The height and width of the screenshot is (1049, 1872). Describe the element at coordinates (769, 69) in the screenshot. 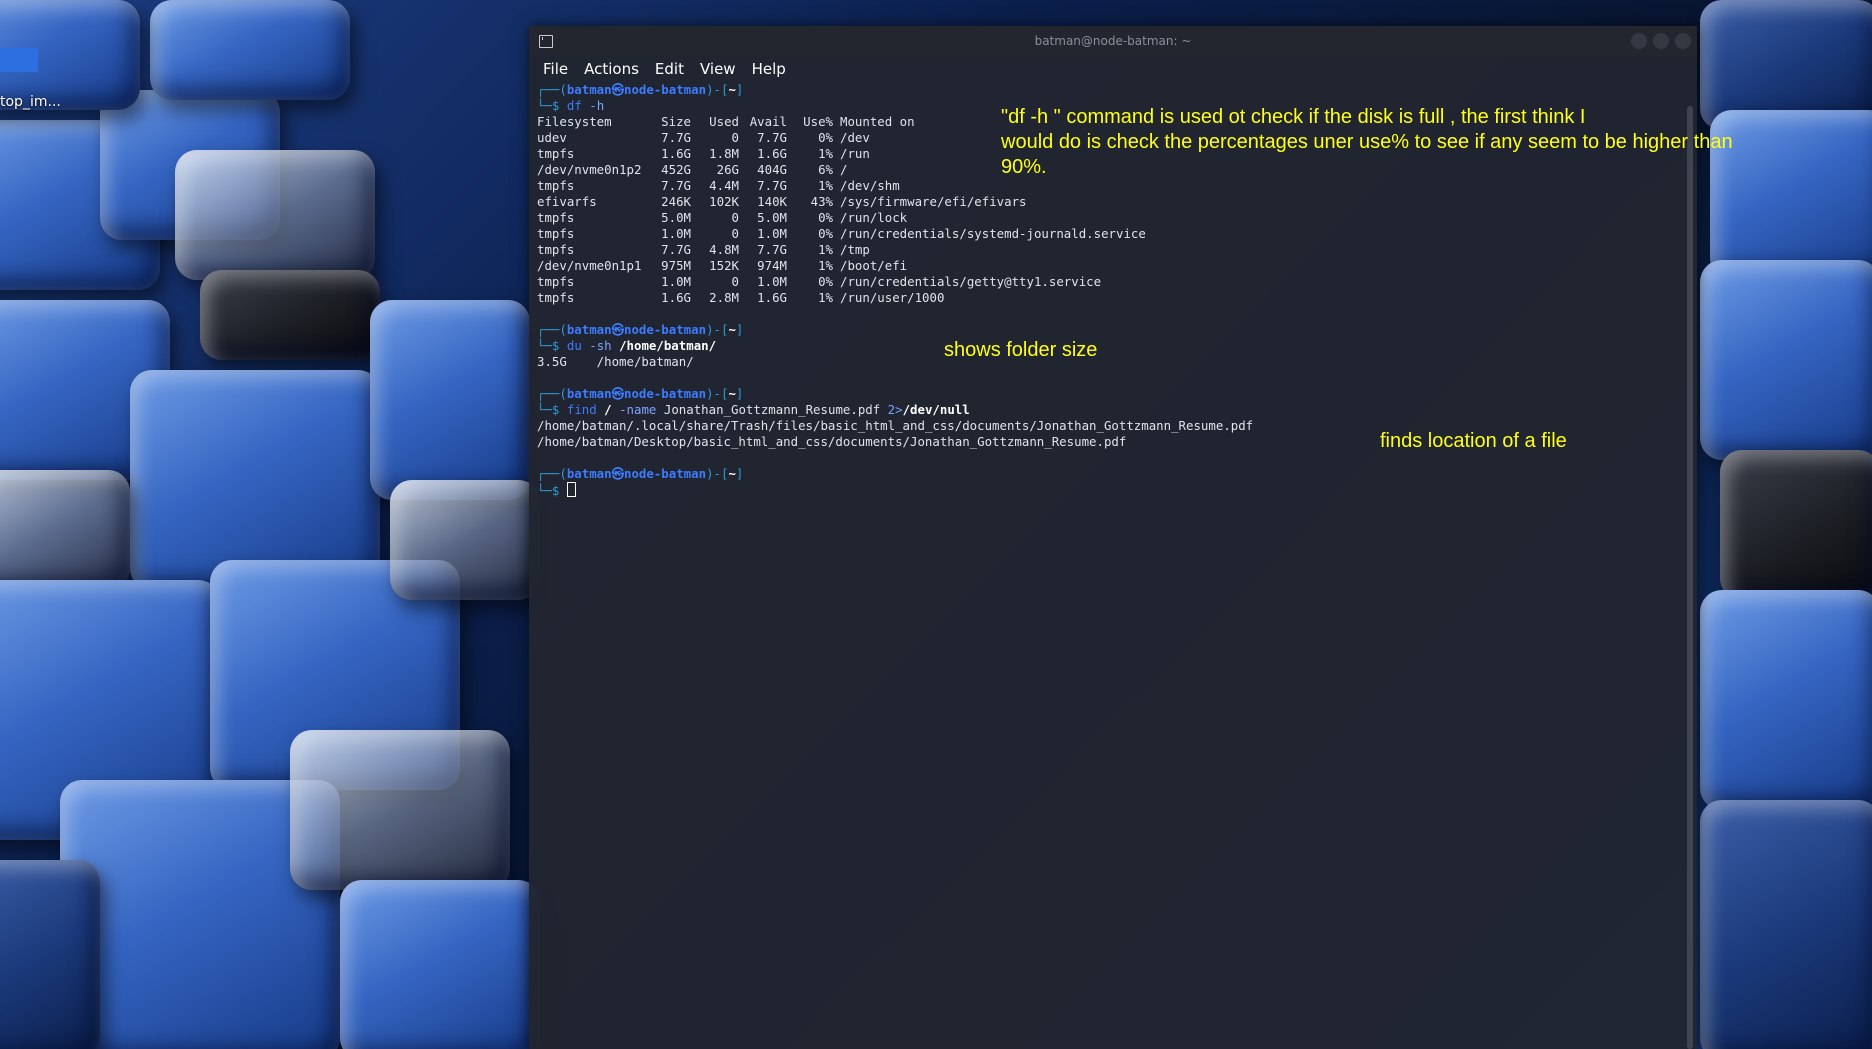

I see `menu-help: Help` at that location.